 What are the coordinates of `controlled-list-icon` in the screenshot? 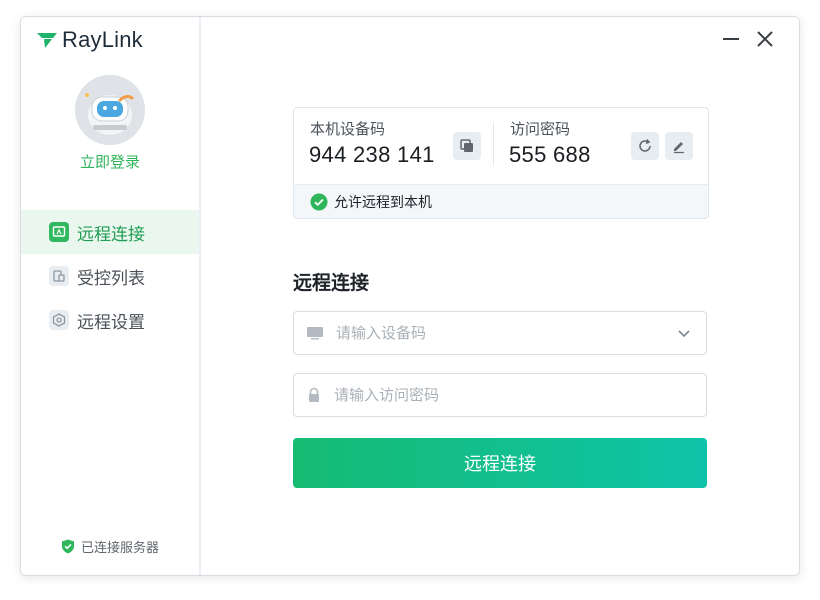 It's located at (59, 276).